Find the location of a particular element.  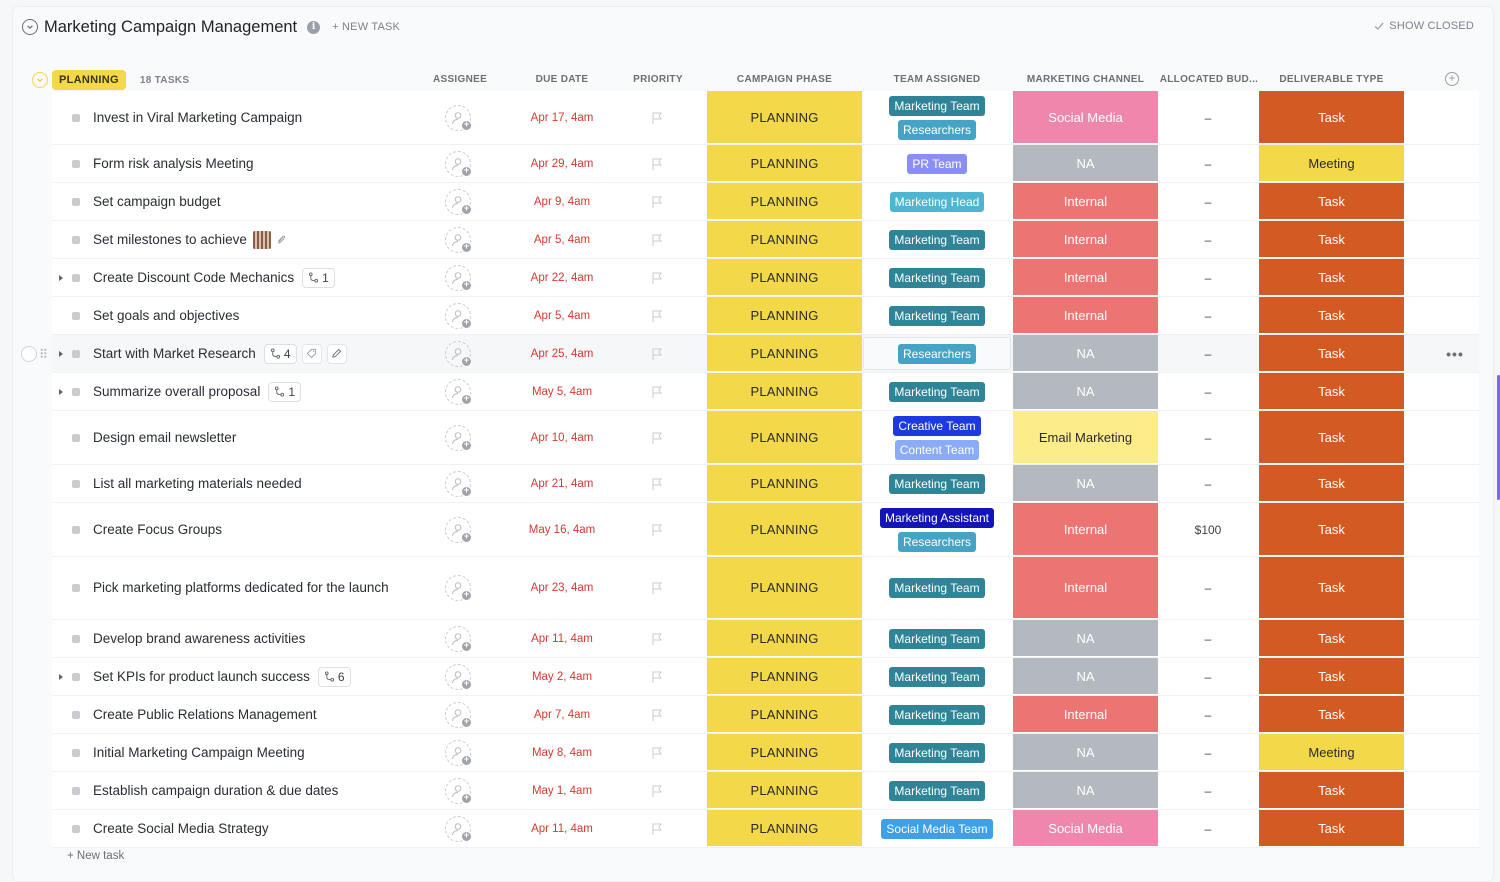

due-date: Apr 9, 4am is located at coordinates (562, 201).